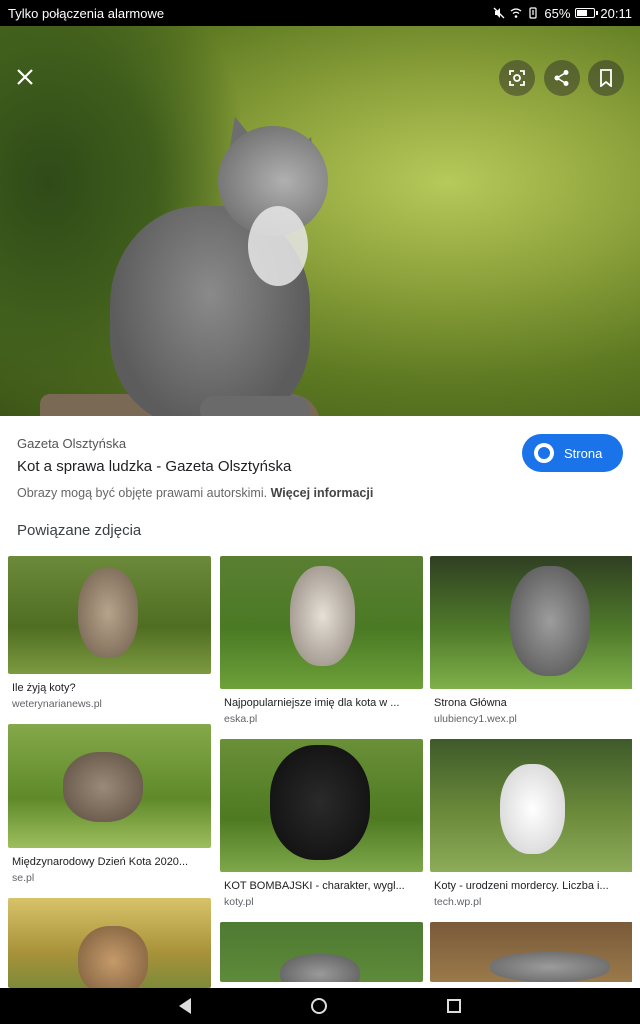 The height and width of the screenshot is (1024, 640). What do you see at coordinates (109, 688) in the screenshot?
I see `card-title: Ile żyją koty?` at bounding box center [109, 688].